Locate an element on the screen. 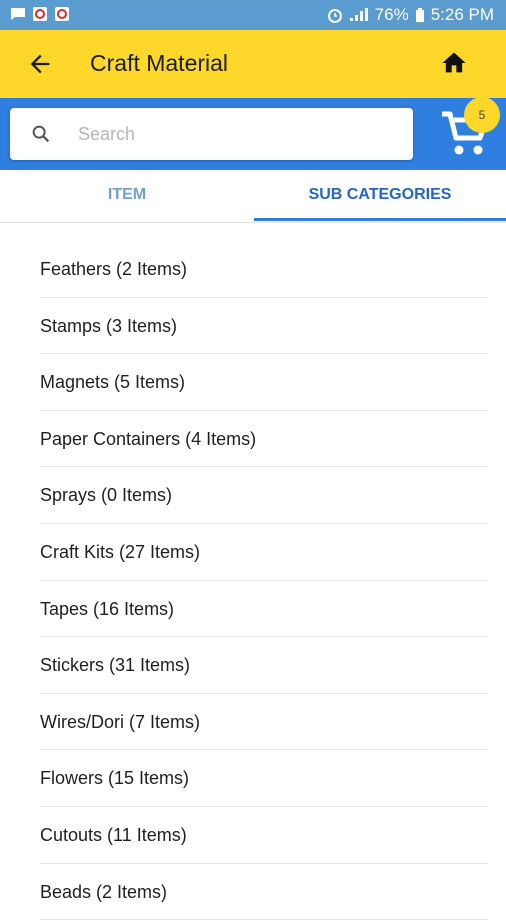 This screenshot has height=920, width=506. list-item: Wires/Dori (7 Items) is located at coordinates (264, 722).